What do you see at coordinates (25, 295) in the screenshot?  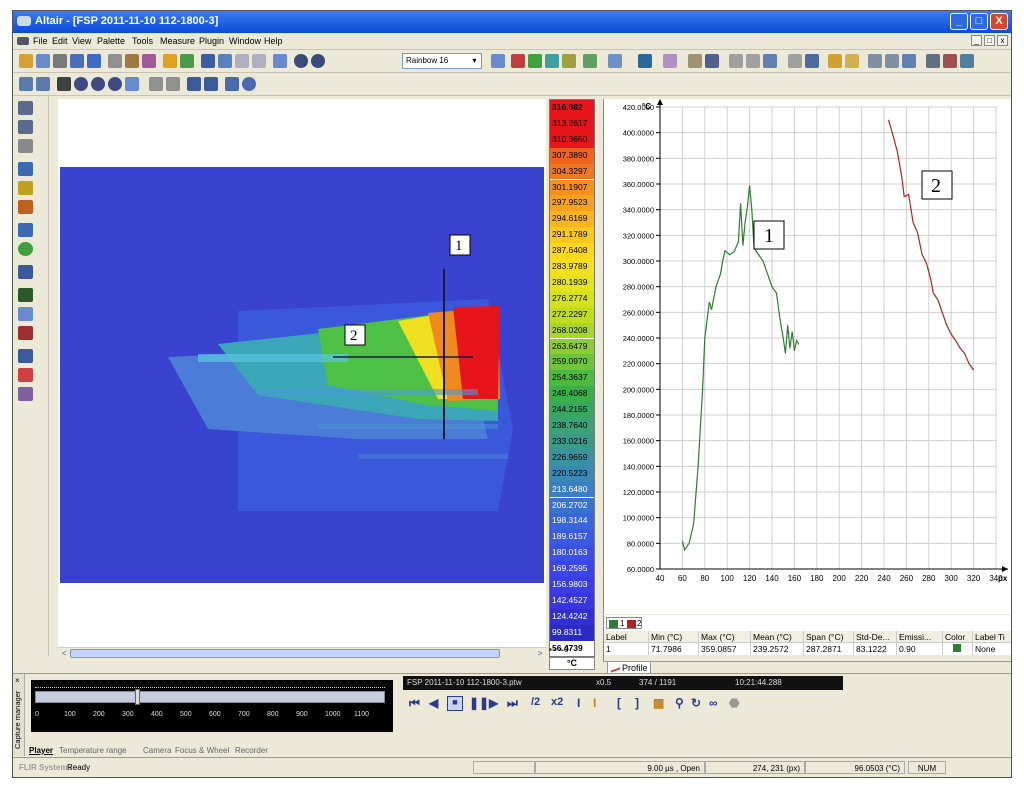 I see `profile-tool-icon` at bounding box center [25, 295].